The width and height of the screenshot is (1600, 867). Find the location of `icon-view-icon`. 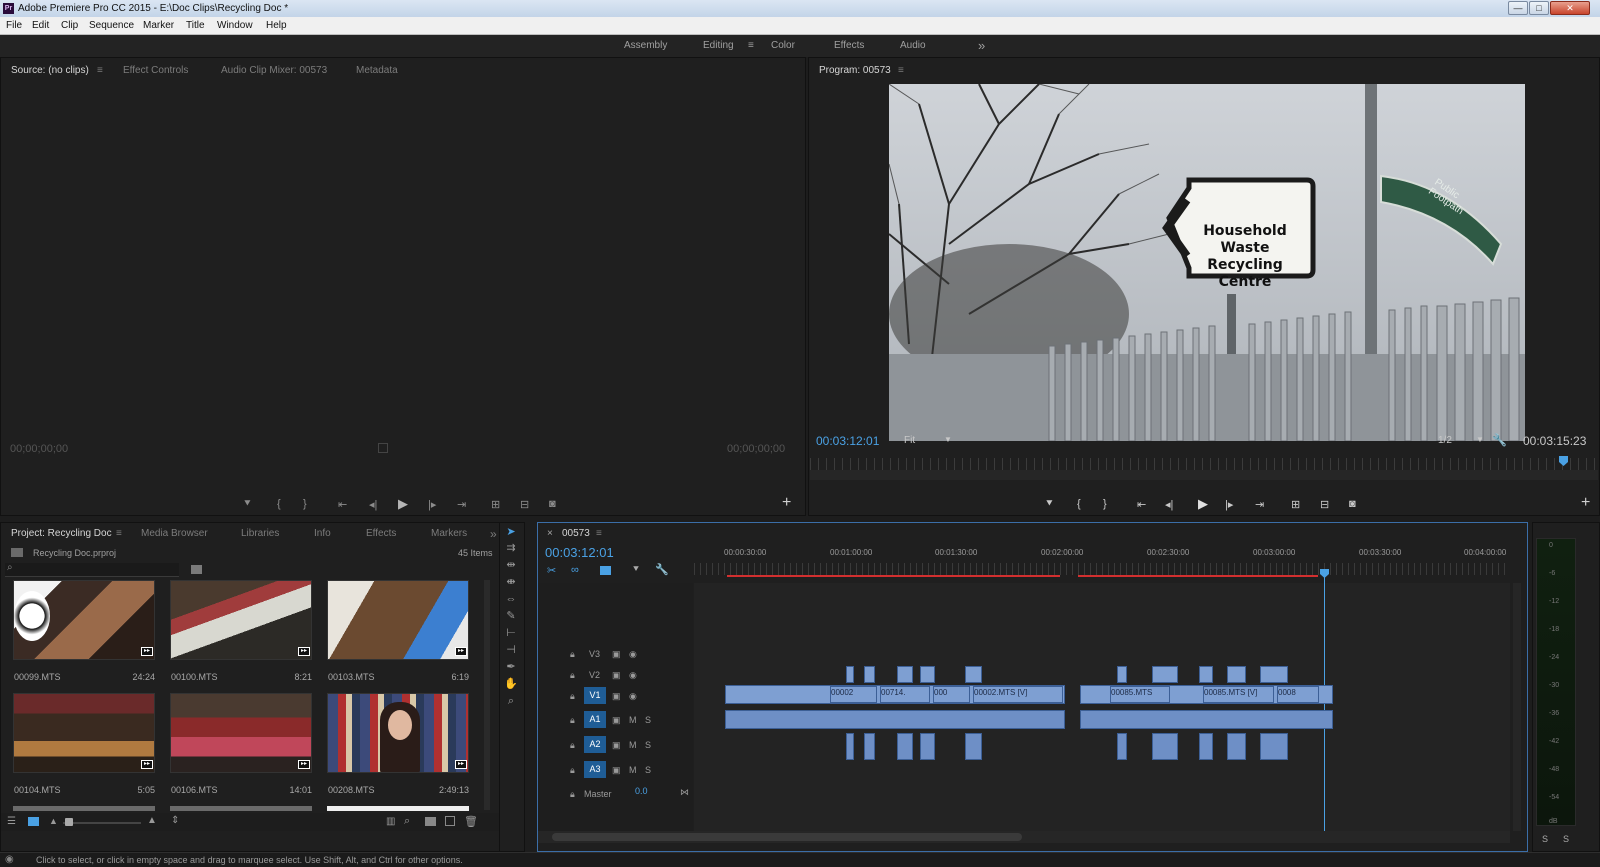

icon-view-icon is located at coordinates (33, 821).